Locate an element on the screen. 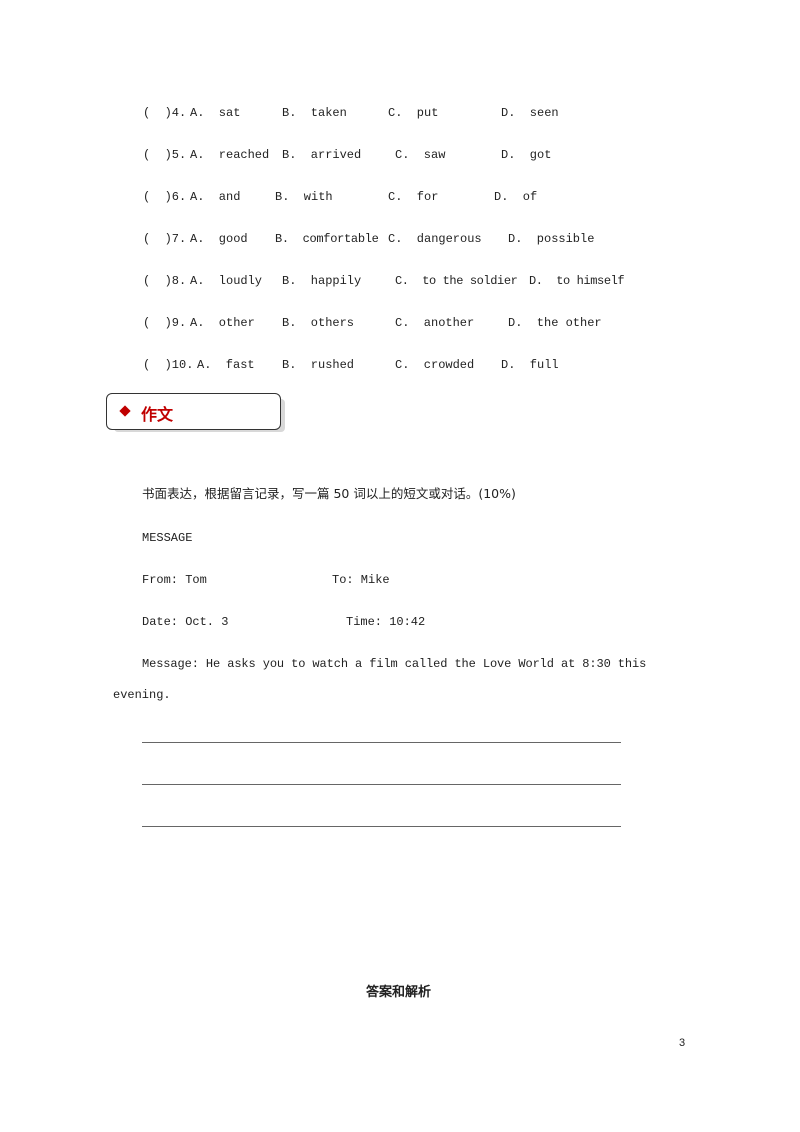 This screenshot has height=1132, width=800. option-a: A. reached is located at coordinates (230, 155).